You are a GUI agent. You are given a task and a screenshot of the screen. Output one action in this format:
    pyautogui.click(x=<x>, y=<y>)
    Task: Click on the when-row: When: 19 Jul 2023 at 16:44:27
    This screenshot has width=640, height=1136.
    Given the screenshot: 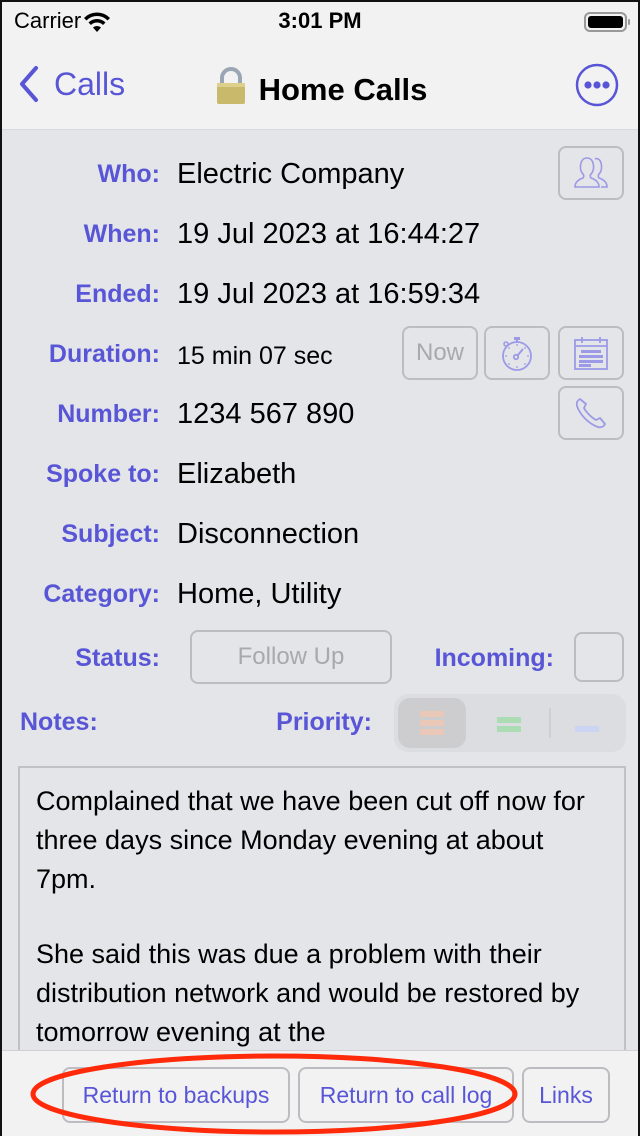 What is the action you would take?
    pyautogui.click(x=320, y=234)
    